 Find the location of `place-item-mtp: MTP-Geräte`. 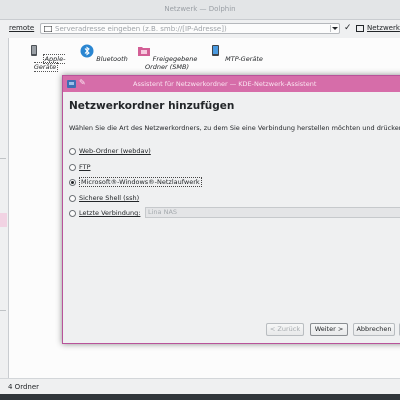

place-item-mtp: MTP-Geräte is located at coordinates (236, 52).